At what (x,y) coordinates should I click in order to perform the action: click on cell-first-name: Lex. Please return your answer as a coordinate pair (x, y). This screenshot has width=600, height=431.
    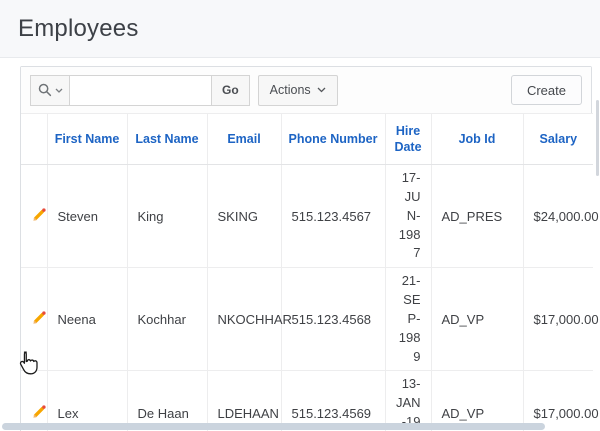
    Looking at the image, I should click on (86, 400).